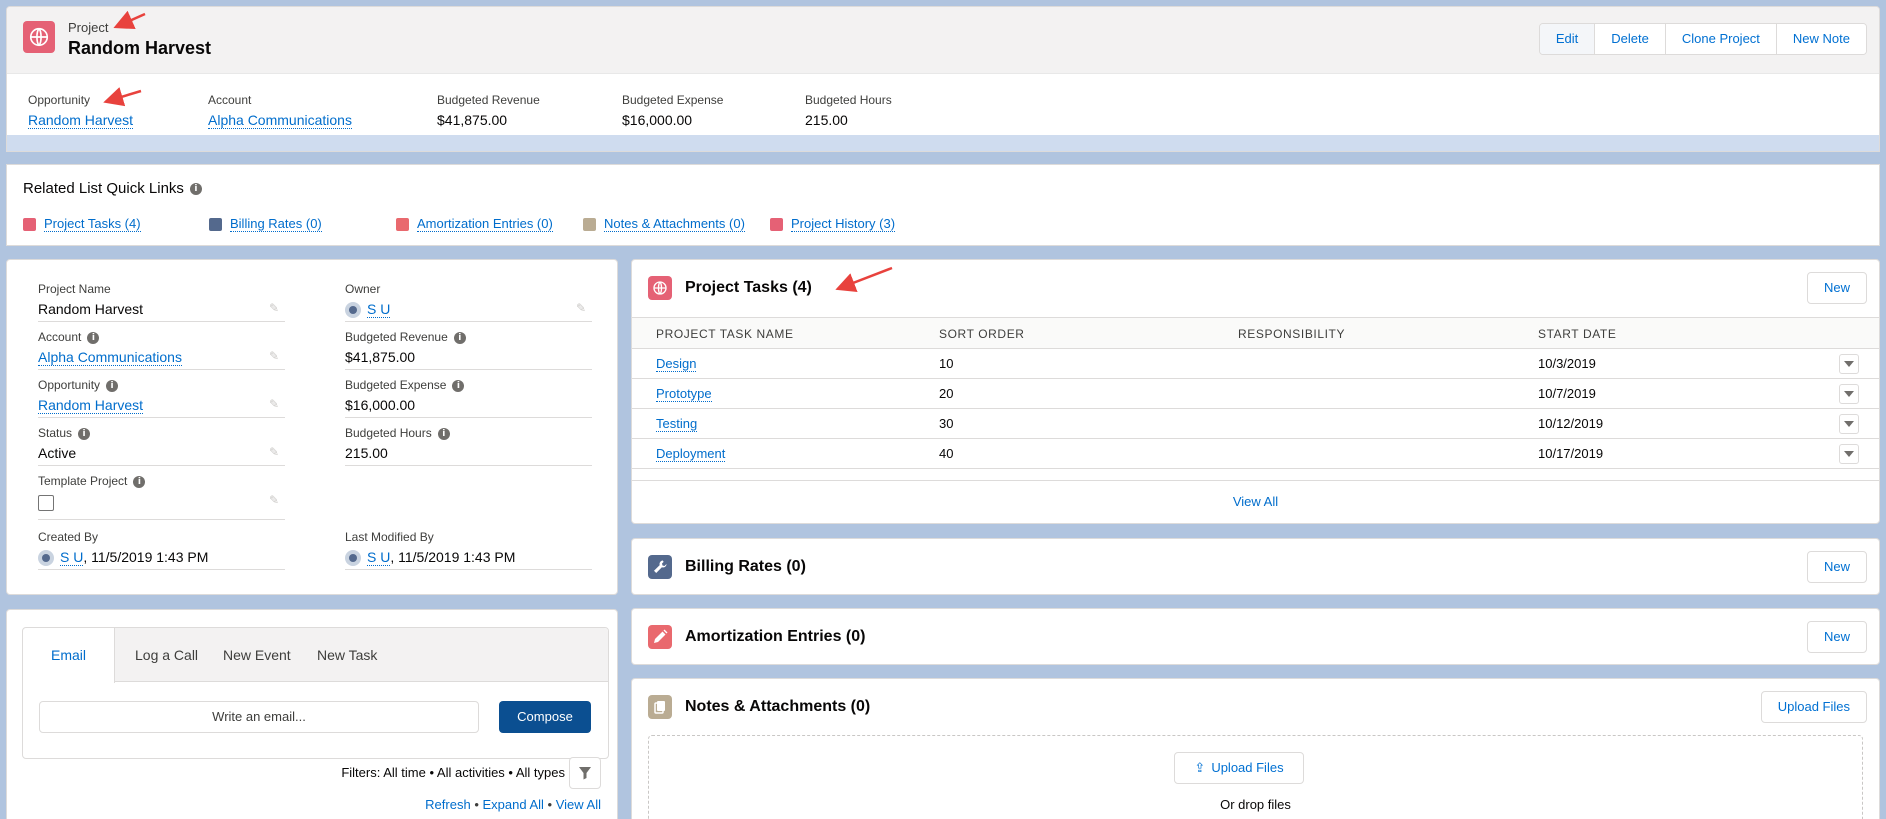 The width and height of the screenshot is (1886, 819). Describe the element at coordinates (684, 394) in the screenshot. I see `task-name-link: Prototype` at that location.